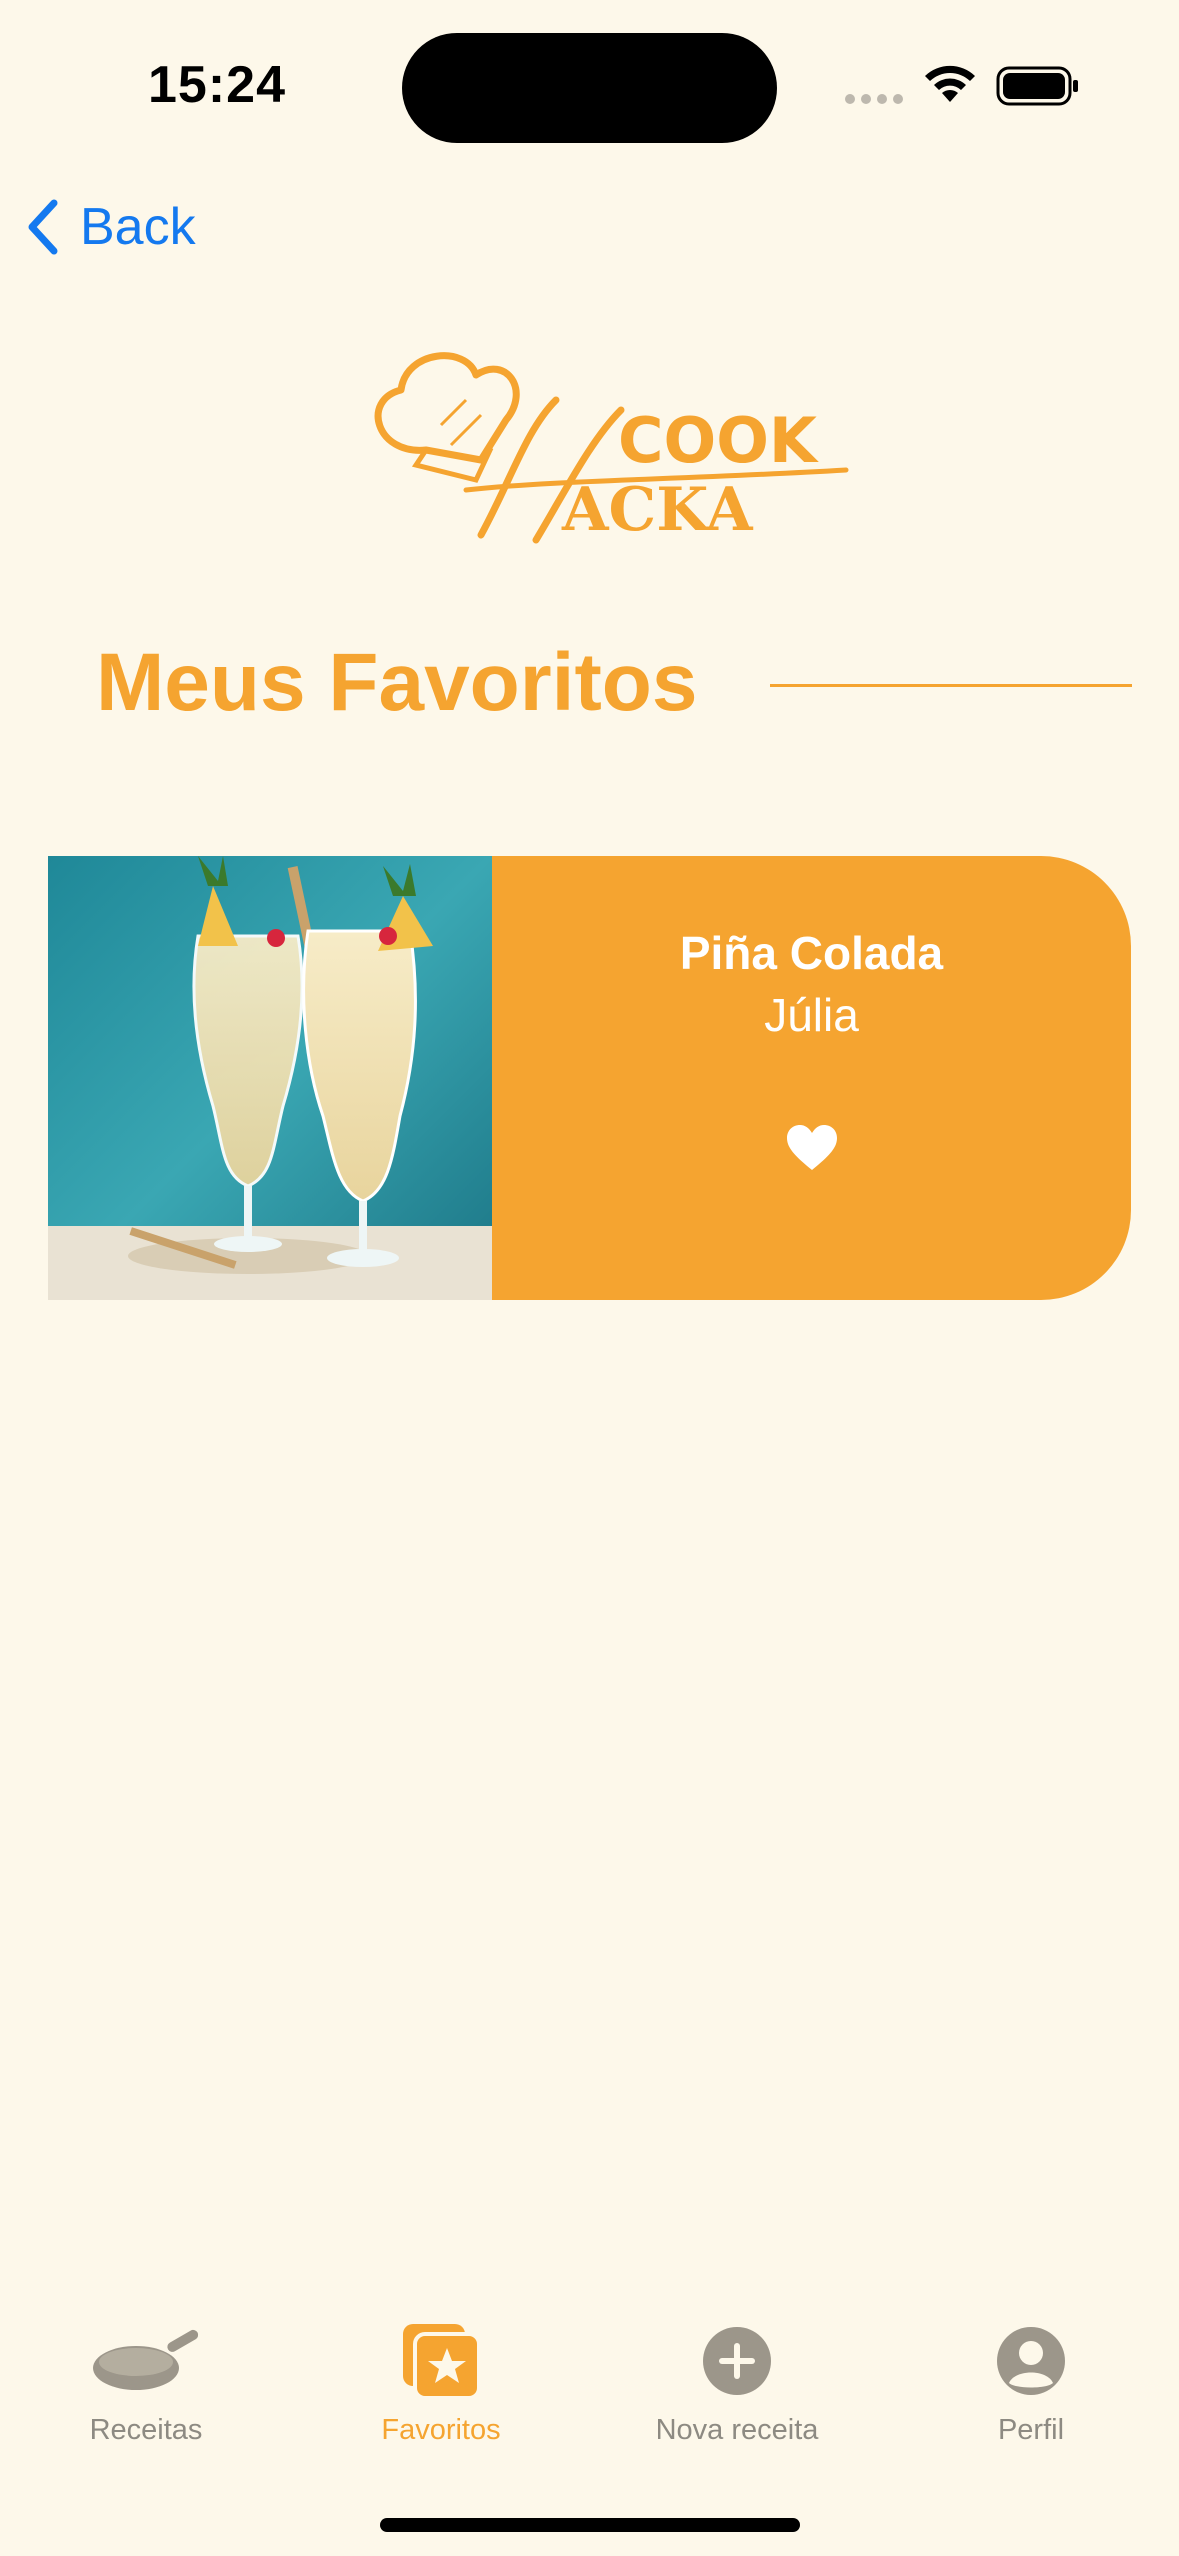 The width and height of the screenshot is (1179, 2556). I want to click on person-circle-icon, so click(1031, 2361).